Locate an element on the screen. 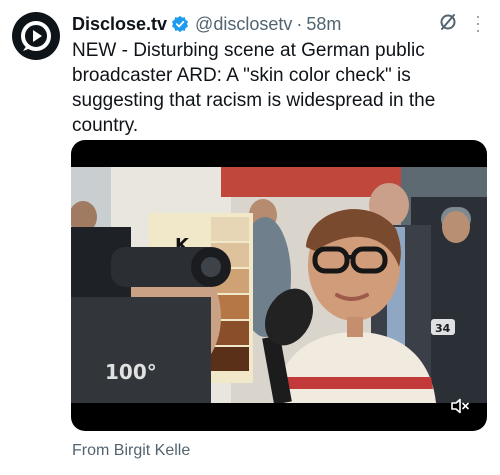 The width and height of the screenshot is (500, 475). more-options-icon: ··· is located at coordinates (479, 24).